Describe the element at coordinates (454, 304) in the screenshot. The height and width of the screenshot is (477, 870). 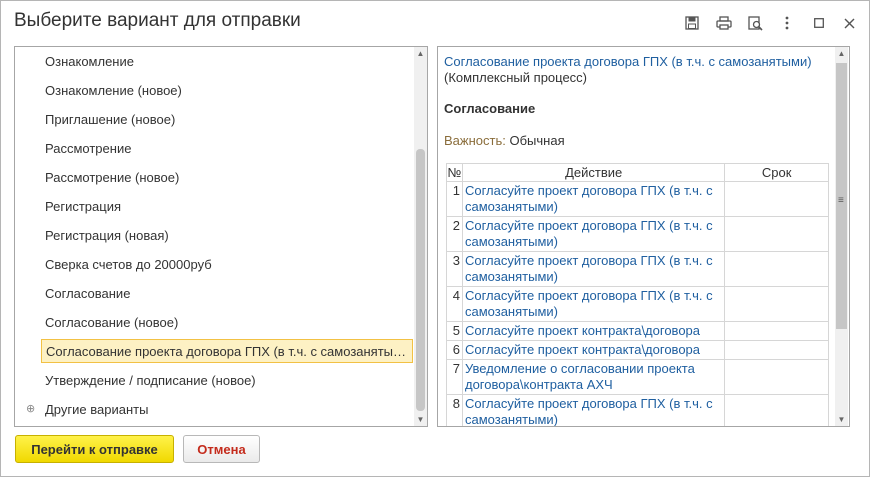
I see `row-number: 4` at that location.